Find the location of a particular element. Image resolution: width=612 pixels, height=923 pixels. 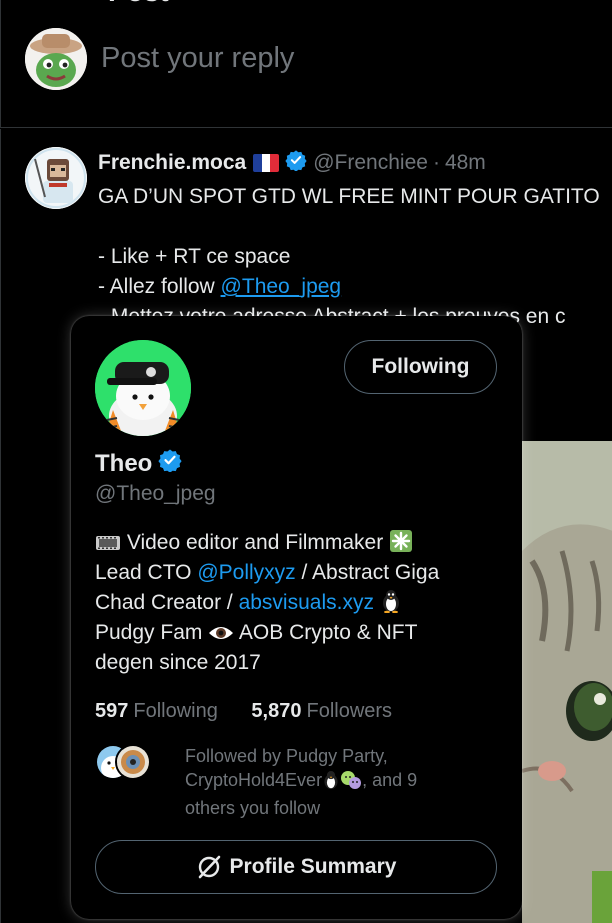

profile-avatar is located at coordinates (143, 388).